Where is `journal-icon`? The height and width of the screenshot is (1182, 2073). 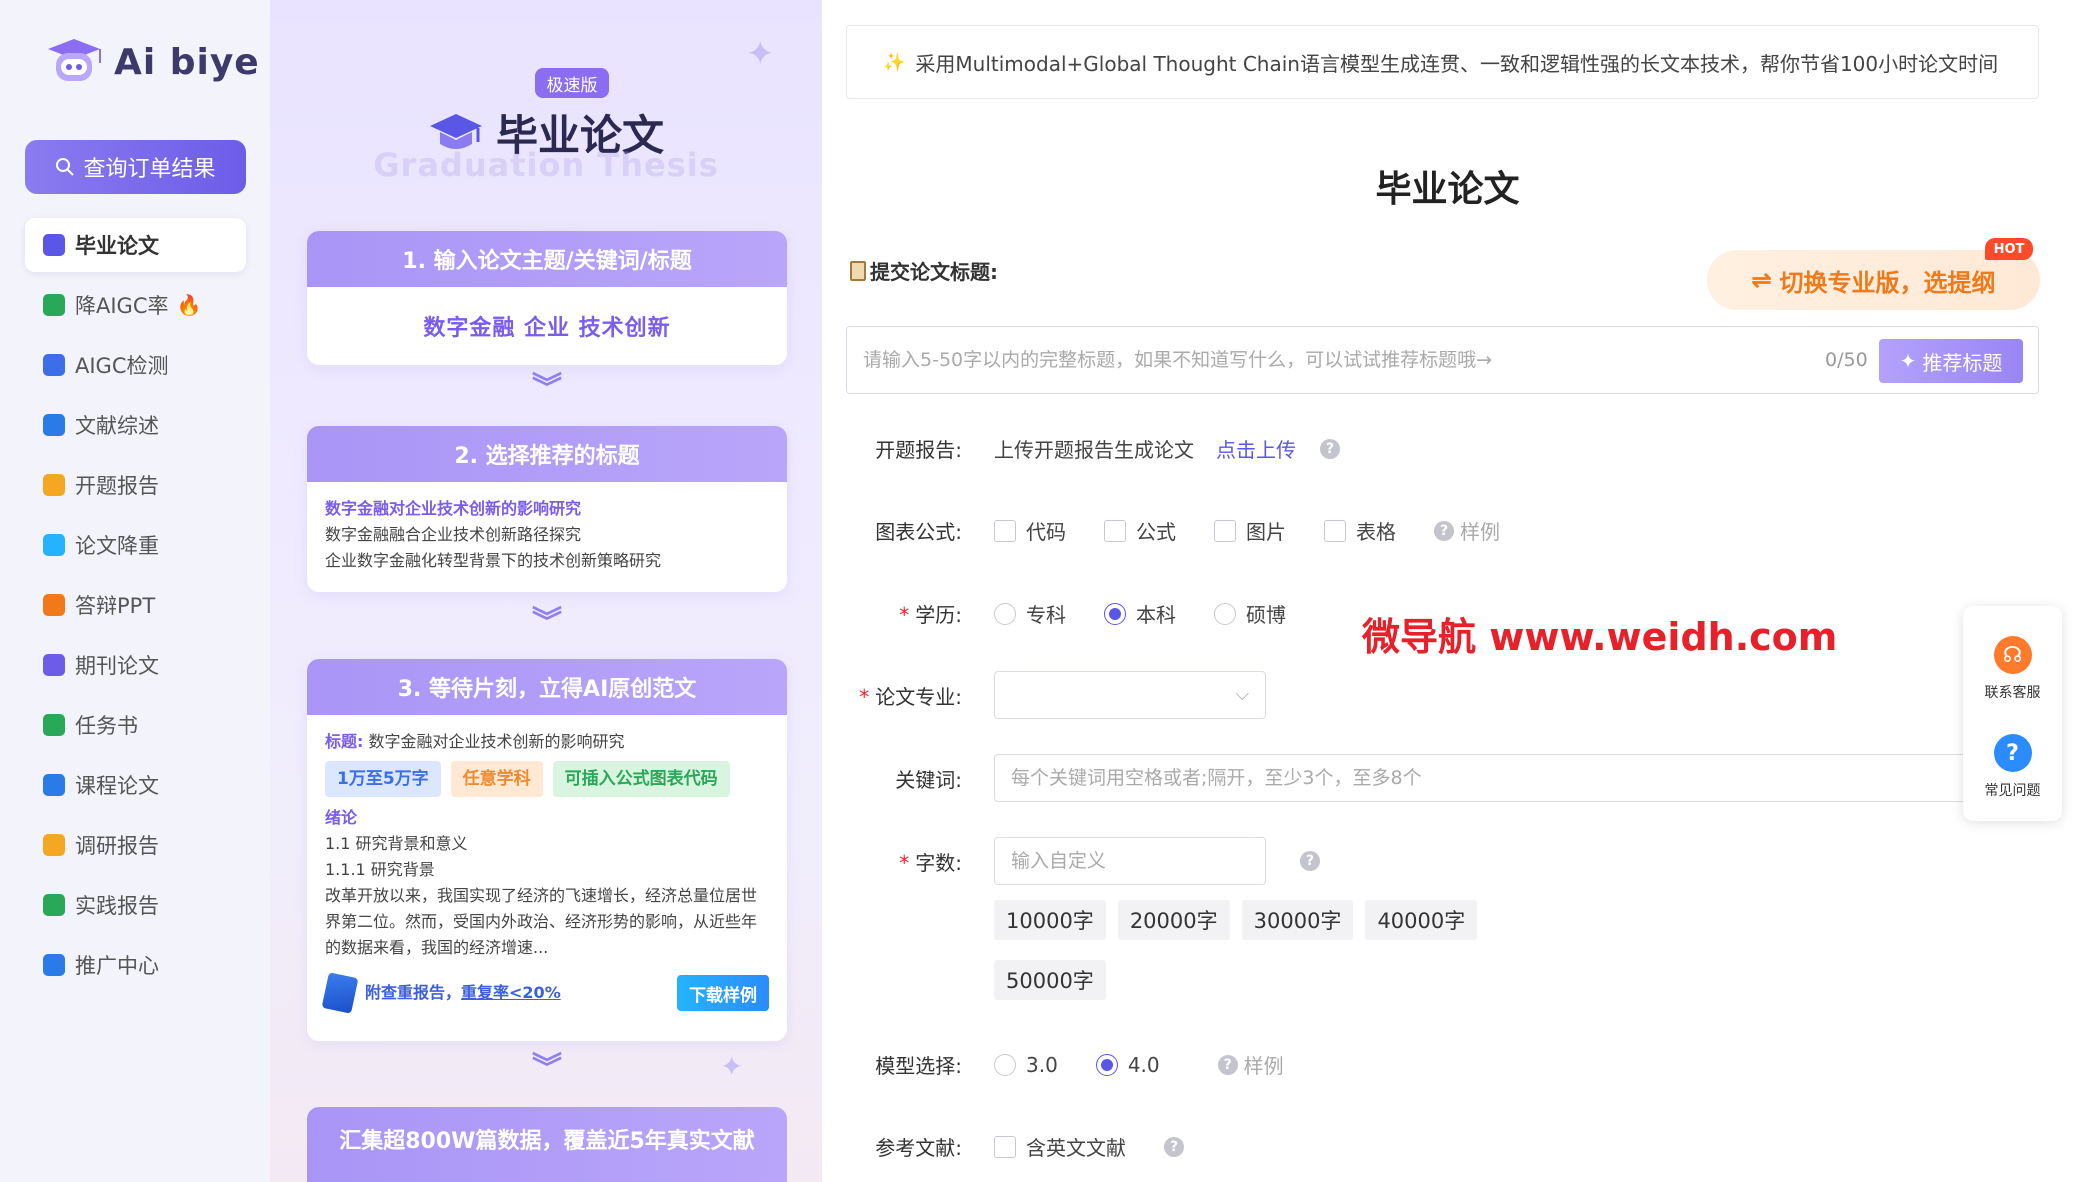 journal-icon is located at coordinates (54, 665).